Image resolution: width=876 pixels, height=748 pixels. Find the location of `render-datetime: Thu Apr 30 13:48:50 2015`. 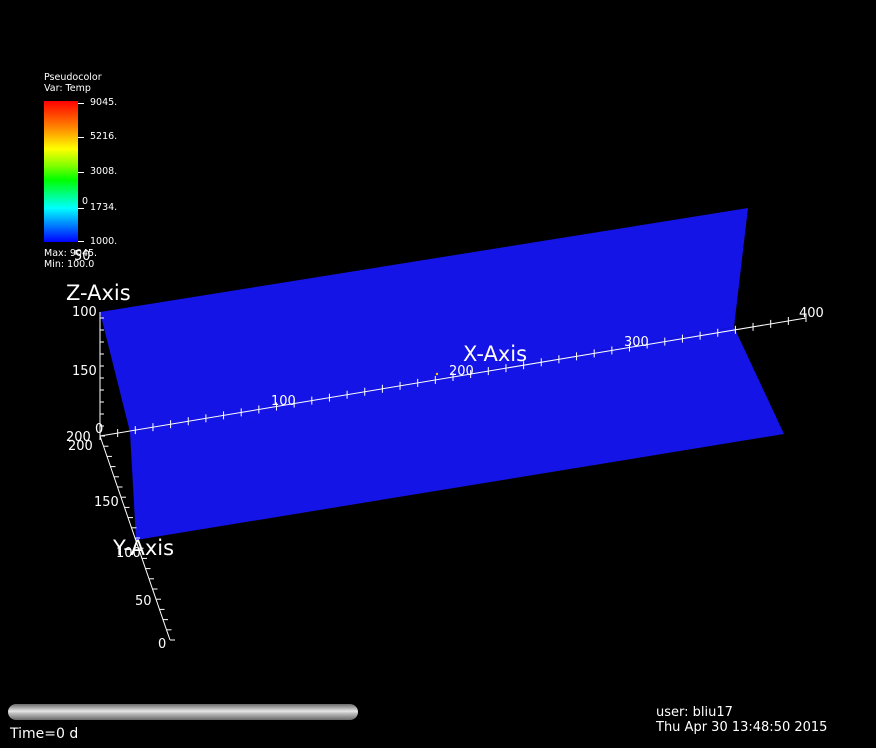

render-datetime: Thu Apr 30 13:48:50 2015 is located at coordinates (742, 727).